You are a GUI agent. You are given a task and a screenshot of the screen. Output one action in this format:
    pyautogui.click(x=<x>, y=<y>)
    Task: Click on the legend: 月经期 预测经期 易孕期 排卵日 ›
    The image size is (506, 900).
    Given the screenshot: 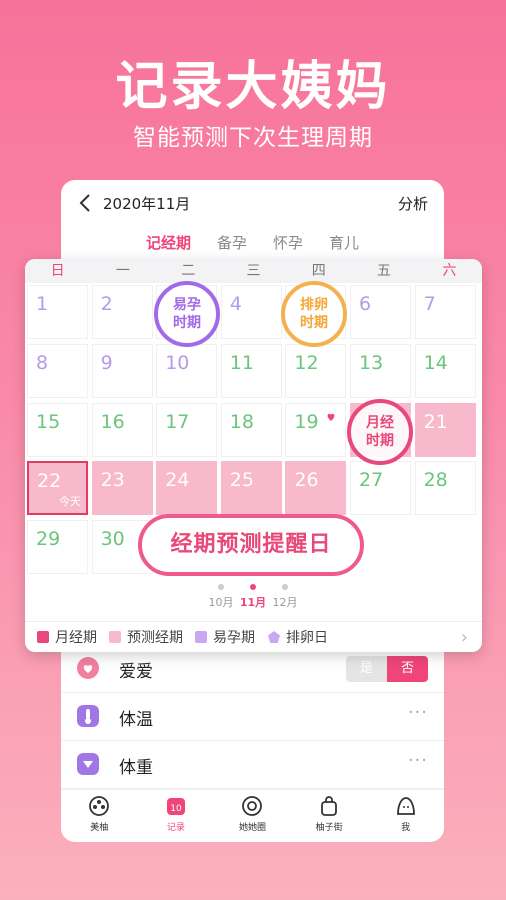 What is the action you would take?
    pyautogui.click(x=253, y=636)
    